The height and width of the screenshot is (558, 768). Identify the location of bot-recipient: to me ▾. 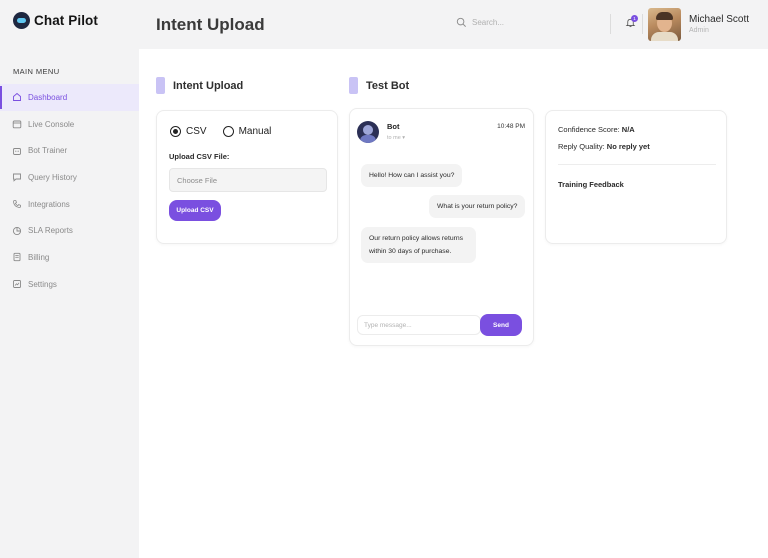
(396, 138).